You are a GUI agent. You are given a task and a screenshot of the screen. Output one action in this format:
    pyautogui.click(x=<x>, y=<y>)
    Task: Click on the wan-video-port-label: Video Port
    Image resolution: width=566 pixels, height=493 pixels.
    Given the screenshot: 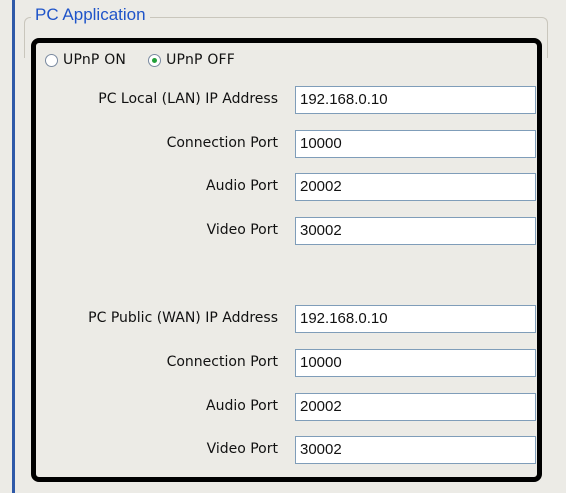 What is the action you would take?
    pyautogui.click(x=242, y=449)
    